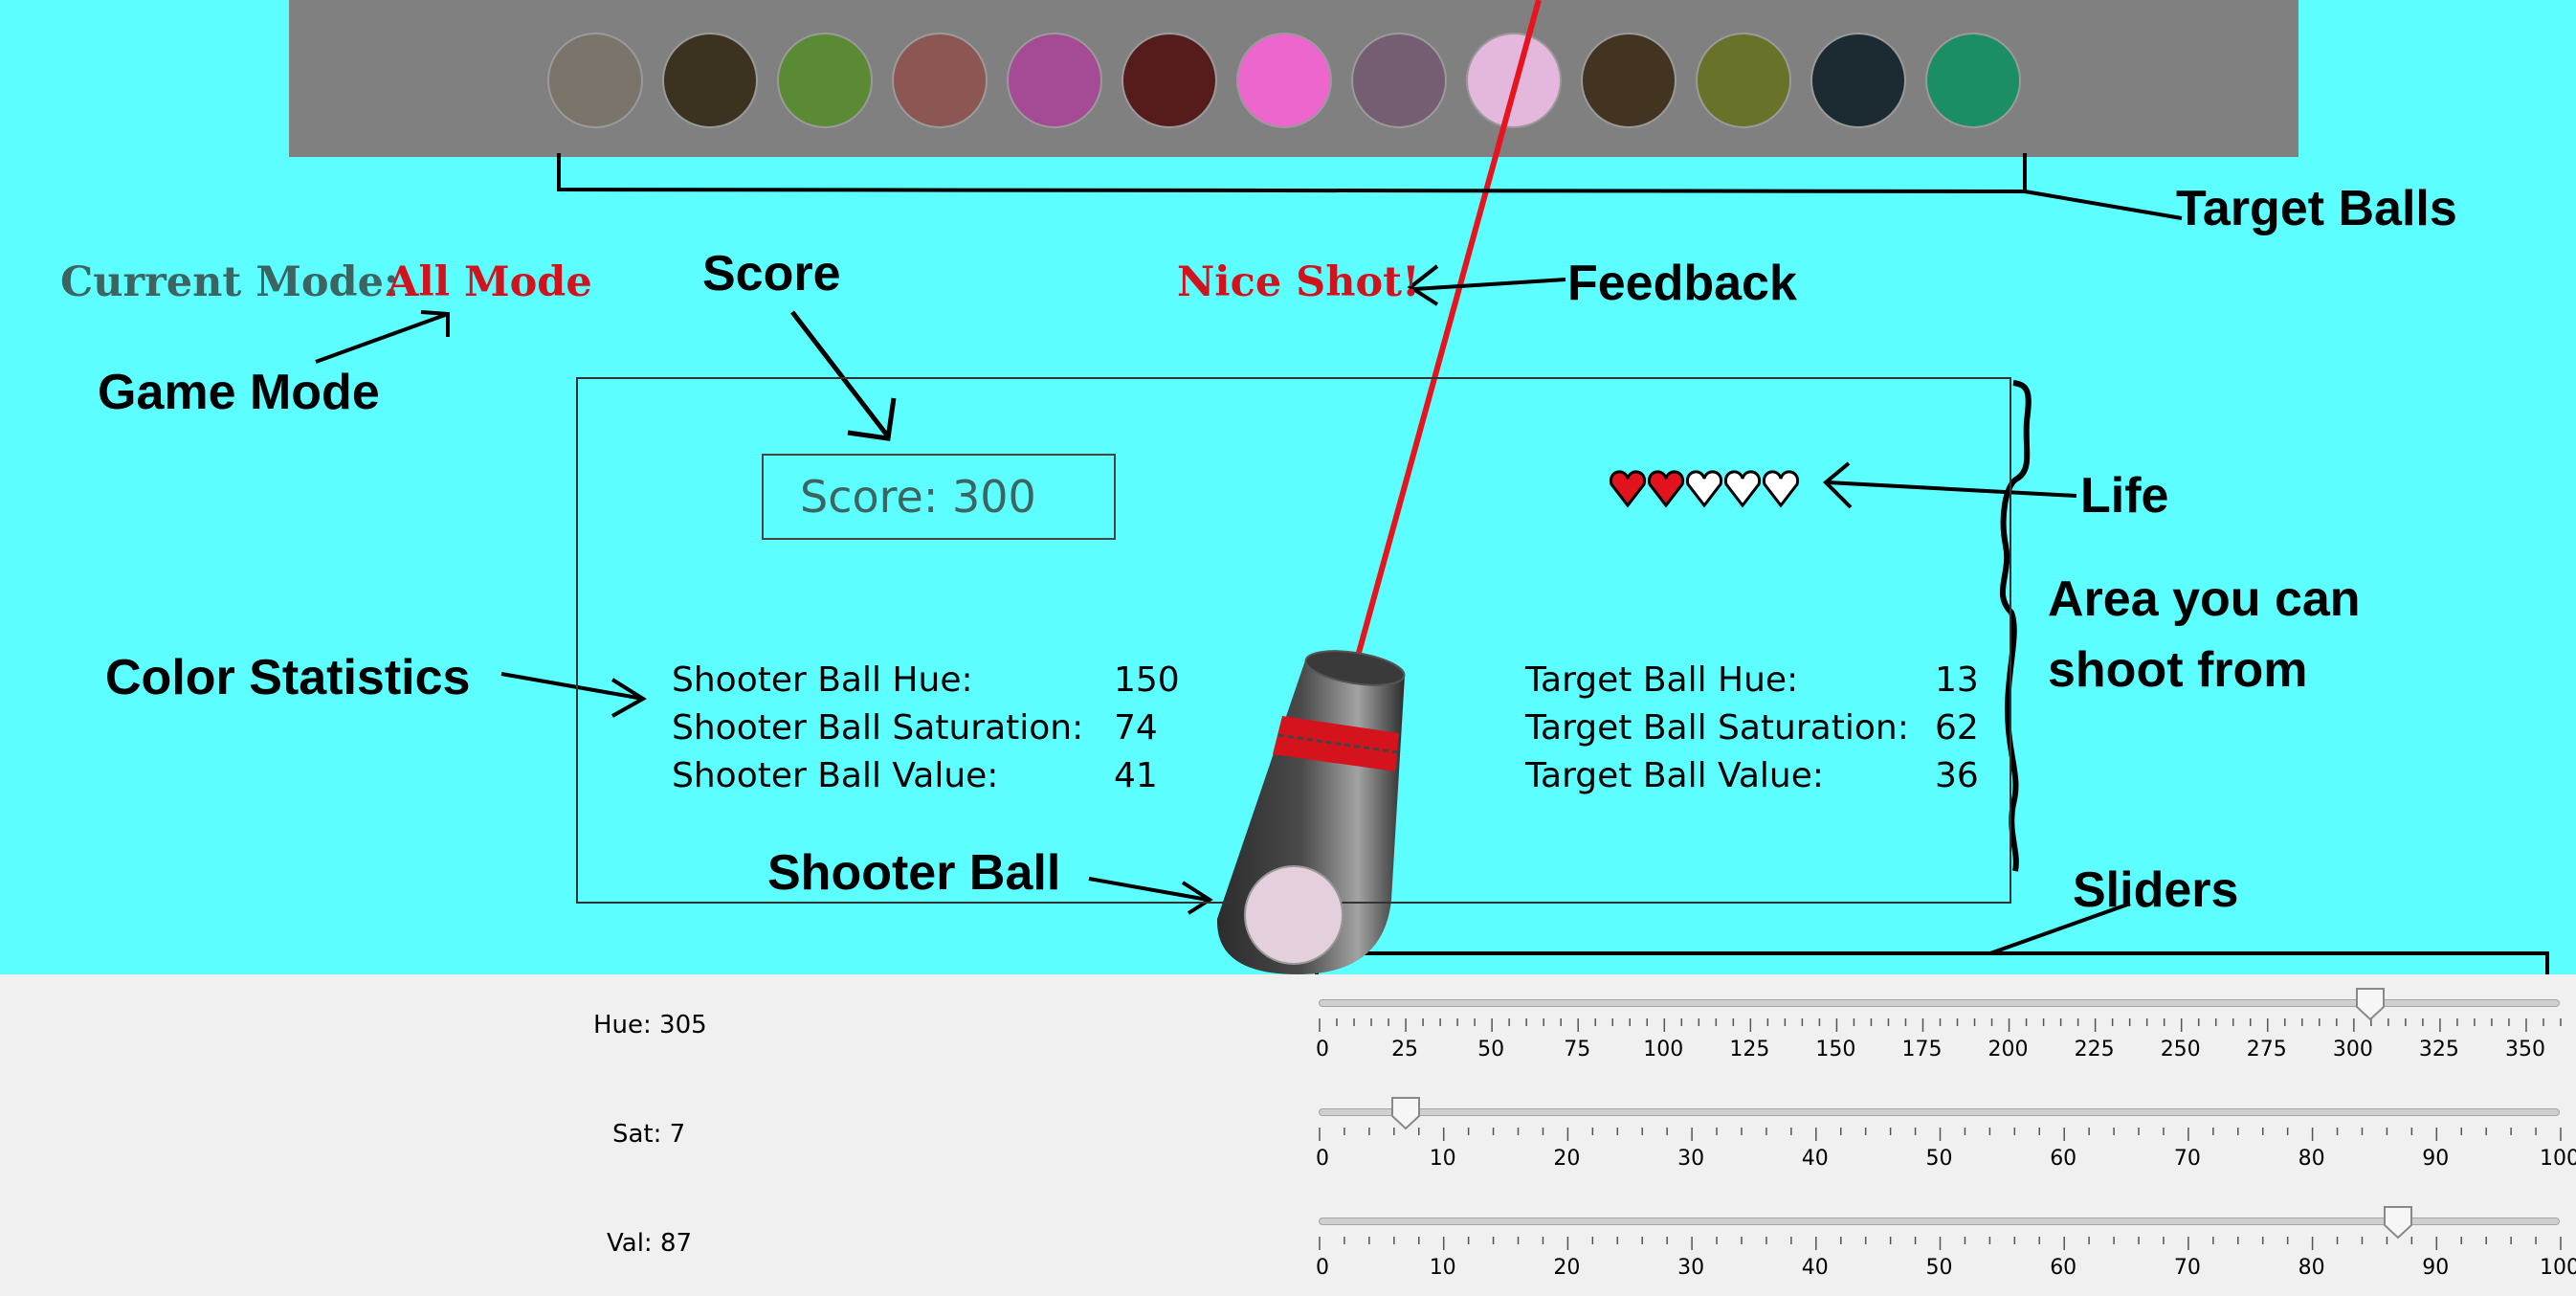 This screenshot has height=1296, width=2576. What do you see at coordinates (2178, 670) in the screenshot?
I see `annotation-area-line2: shoot from` at bounding box center [2178, 670].